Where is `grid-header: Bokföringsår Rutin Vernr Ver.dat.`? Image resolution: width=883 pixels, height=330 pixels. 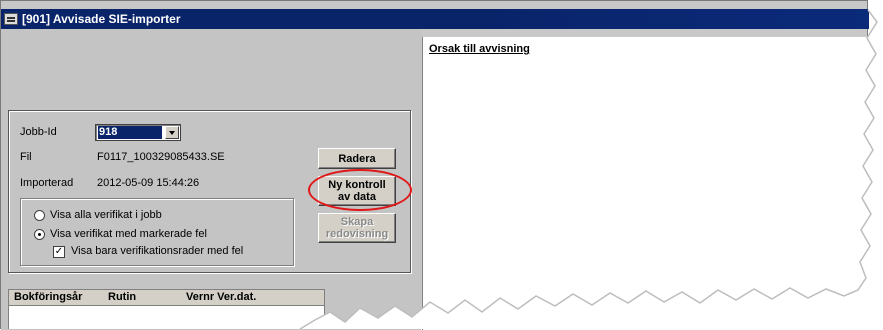
grid-header: Bokföringsår Rutin Vernr Ver.dat. is located at coordinates (166, 297).